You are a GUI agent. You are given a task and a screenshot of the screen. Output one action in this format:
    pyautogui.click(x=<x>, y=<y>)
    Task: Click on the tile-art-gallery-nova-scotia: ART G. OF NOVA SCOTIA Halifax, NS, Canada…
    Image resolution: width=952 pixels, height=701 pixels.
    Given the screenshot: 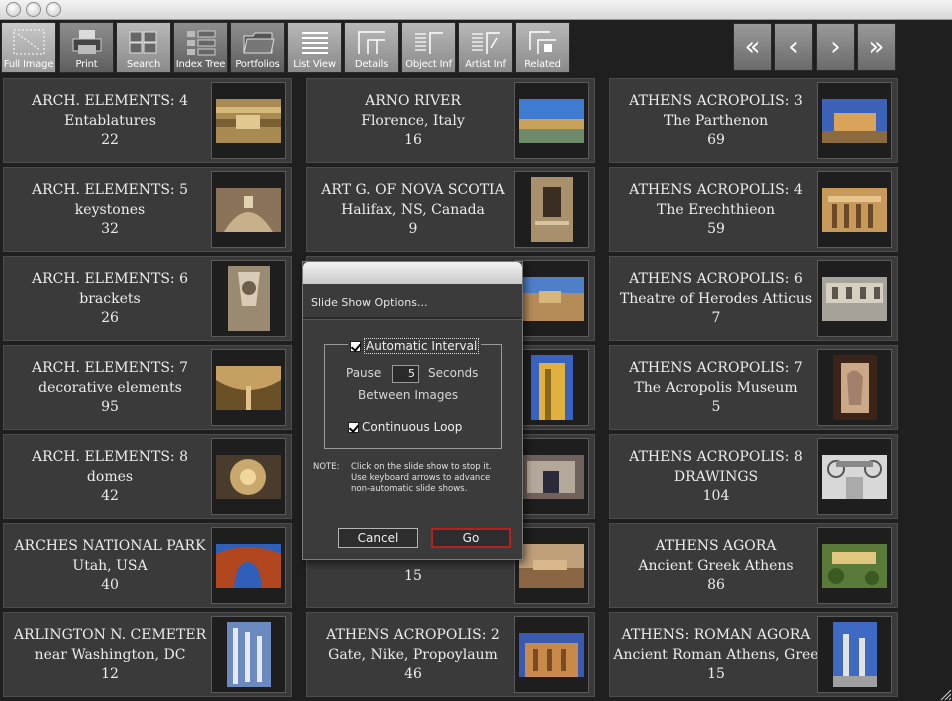 What is the action you would take?
    pyautogui.click(x=450, y=209)
    